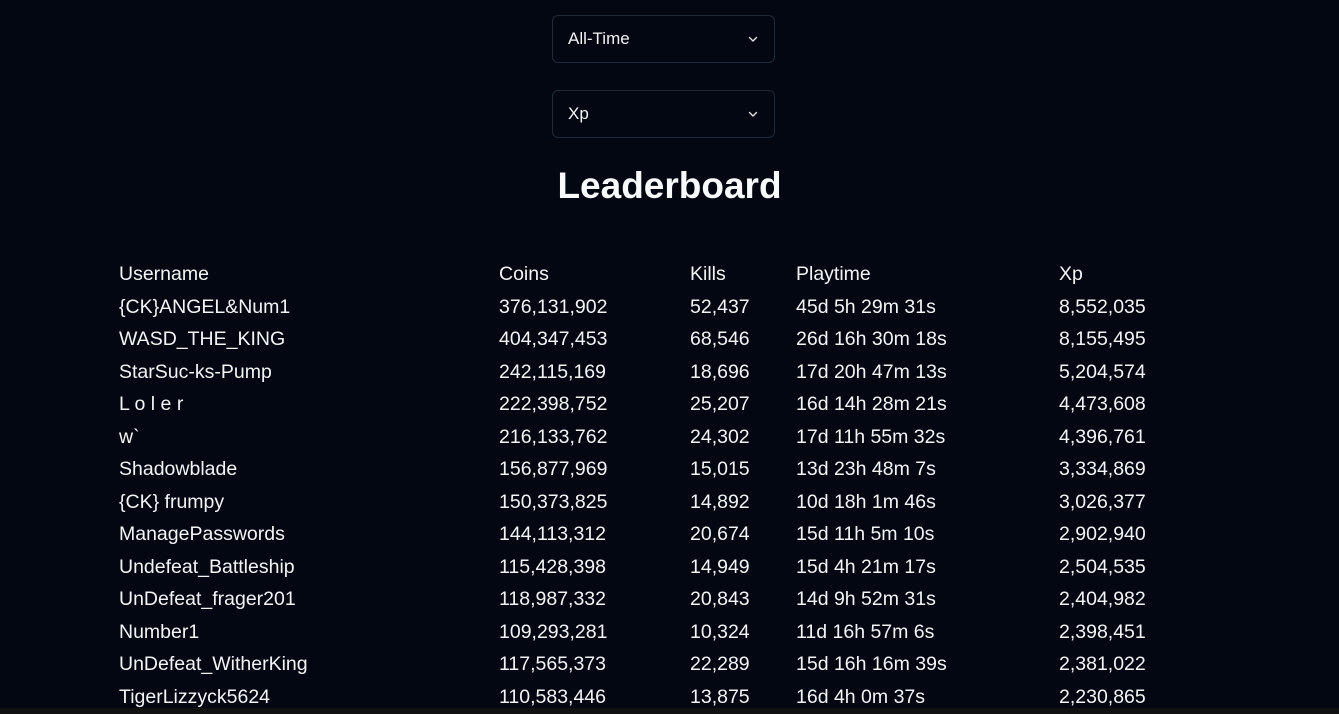 Image resolution: width=1339 pixels, height=714 pixels. I want to click on column-header-playtime: Playtime, so click(833, 274).